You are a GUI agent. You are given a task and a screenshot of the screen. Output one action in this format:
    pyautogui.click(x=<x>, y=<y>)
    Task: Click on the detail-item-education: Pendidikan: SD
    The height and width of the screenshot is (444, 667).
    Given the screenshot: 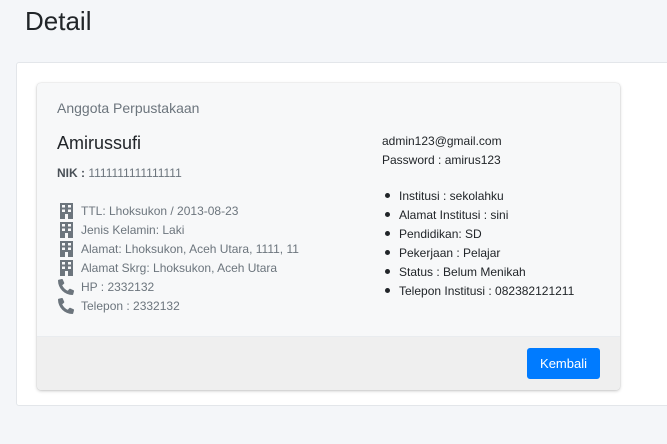 What is the action you would take?
    pyautogui.click(x=478, y=233)
    